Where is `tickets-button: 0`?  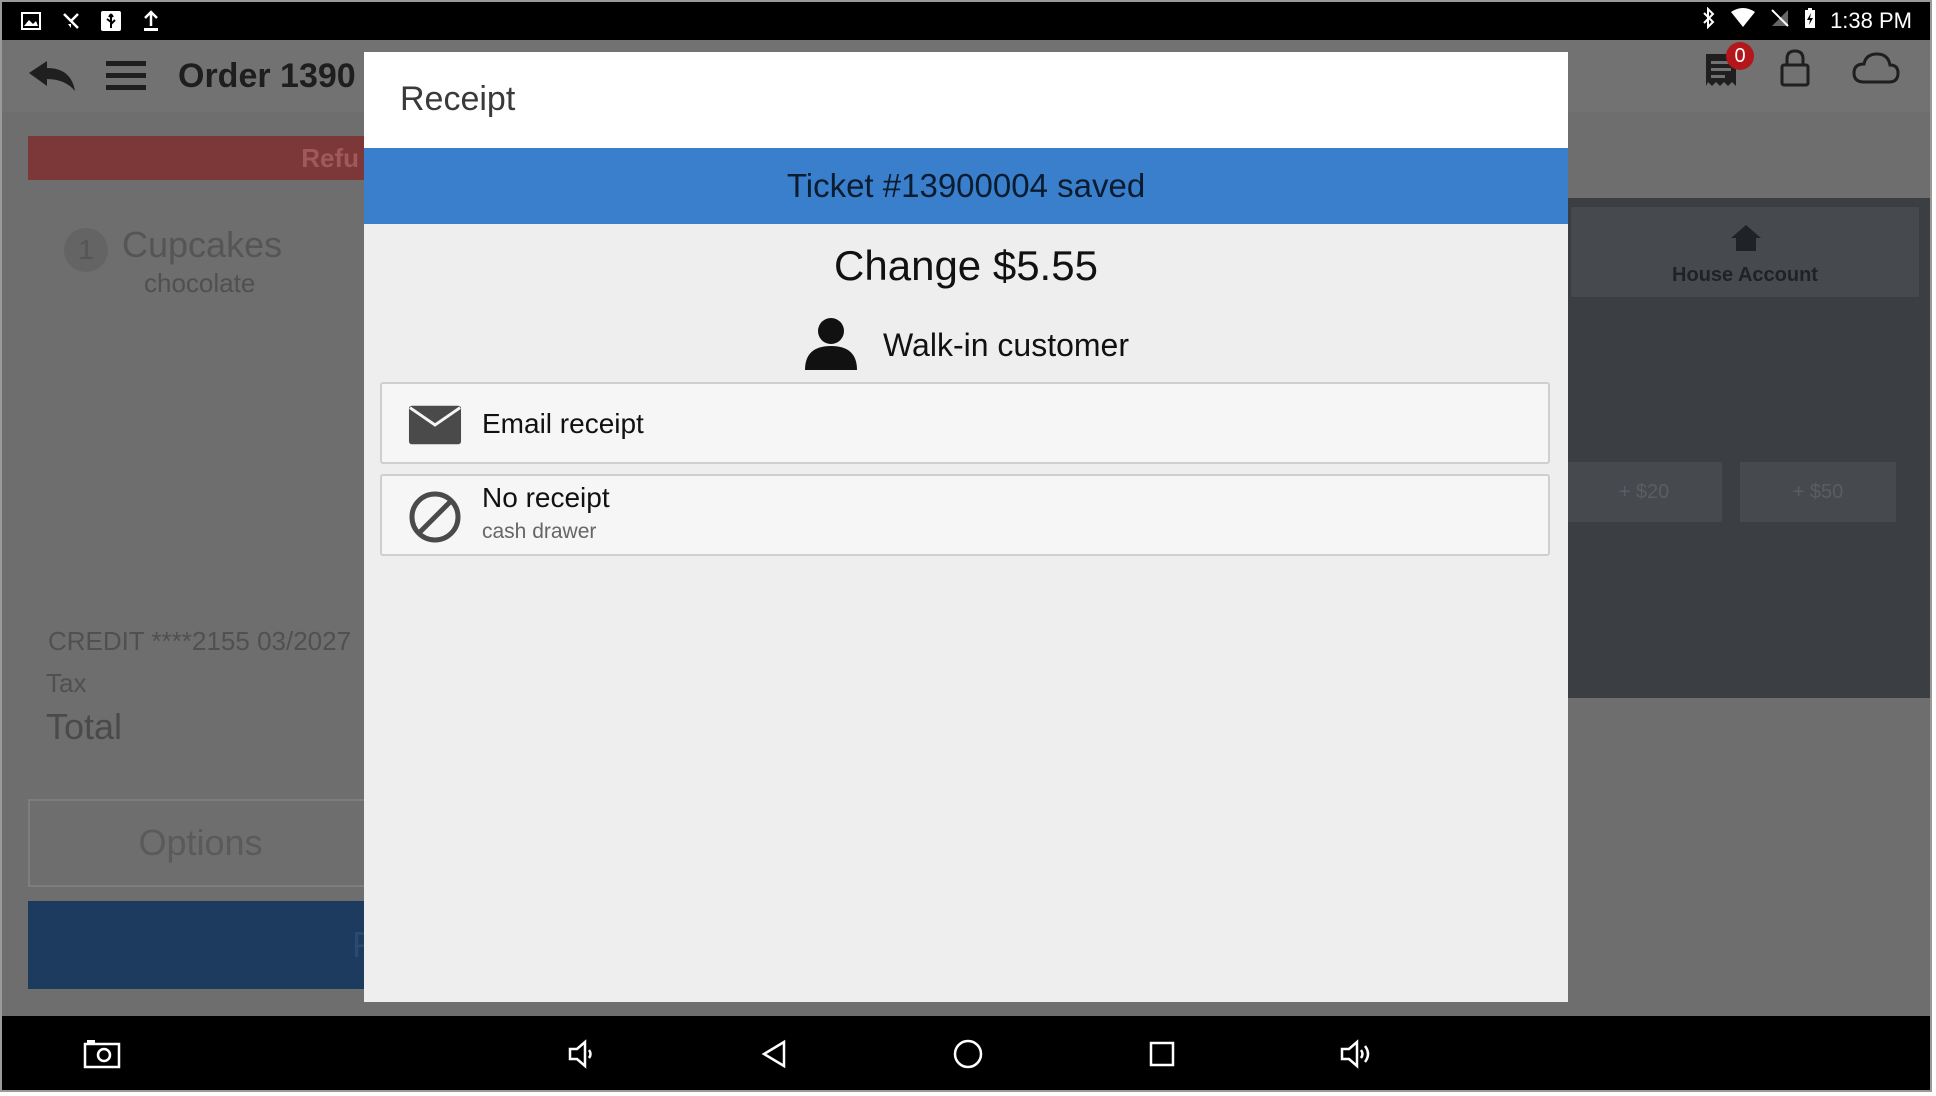 tickets-button: 0 is located at coordinates (1729, 67).